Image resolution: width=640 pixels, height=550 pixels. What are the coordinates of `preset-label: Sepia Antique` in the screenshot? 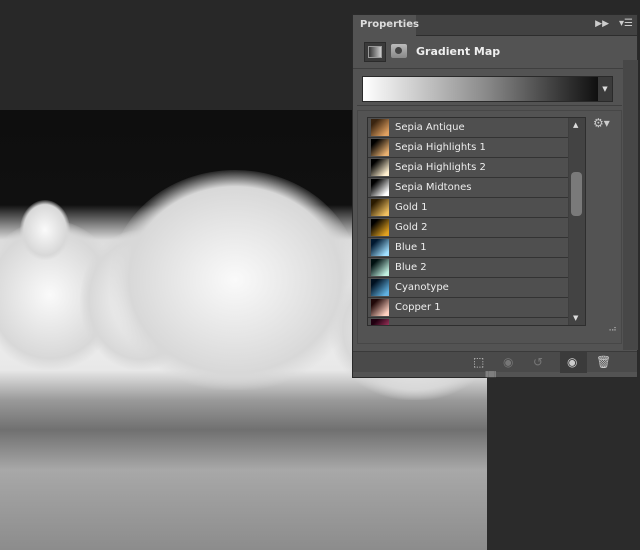 It's located at (430, 127).